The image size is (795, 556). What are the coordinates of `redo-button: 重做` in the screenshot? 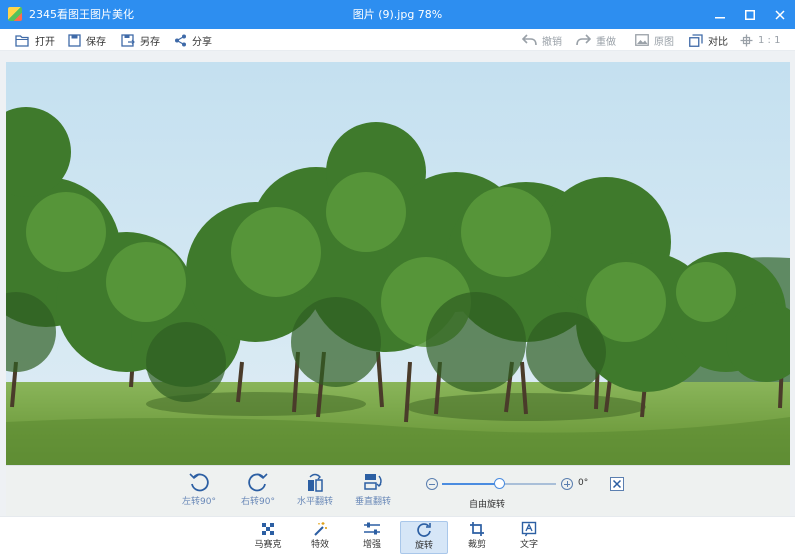 It's located at (596, 40).